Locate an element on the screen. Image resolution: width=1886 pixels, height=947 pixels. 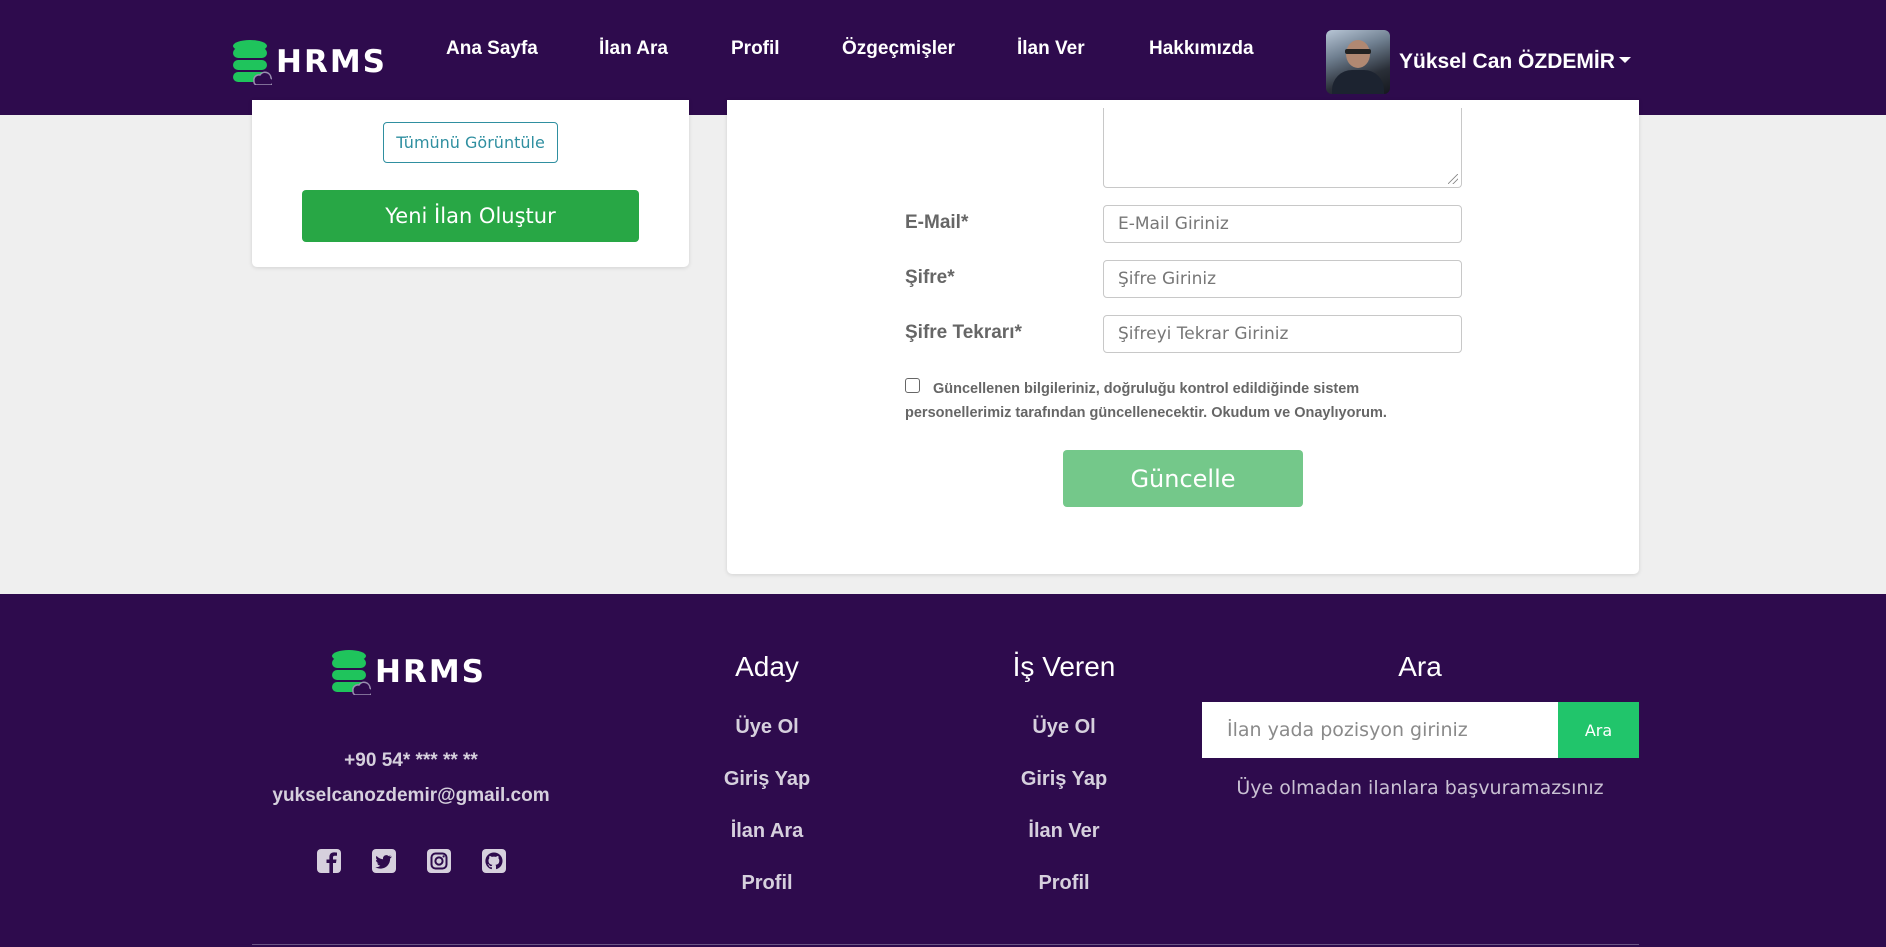
candidate-job-search-link: İlan Ara is located at coordinates (767, 831).